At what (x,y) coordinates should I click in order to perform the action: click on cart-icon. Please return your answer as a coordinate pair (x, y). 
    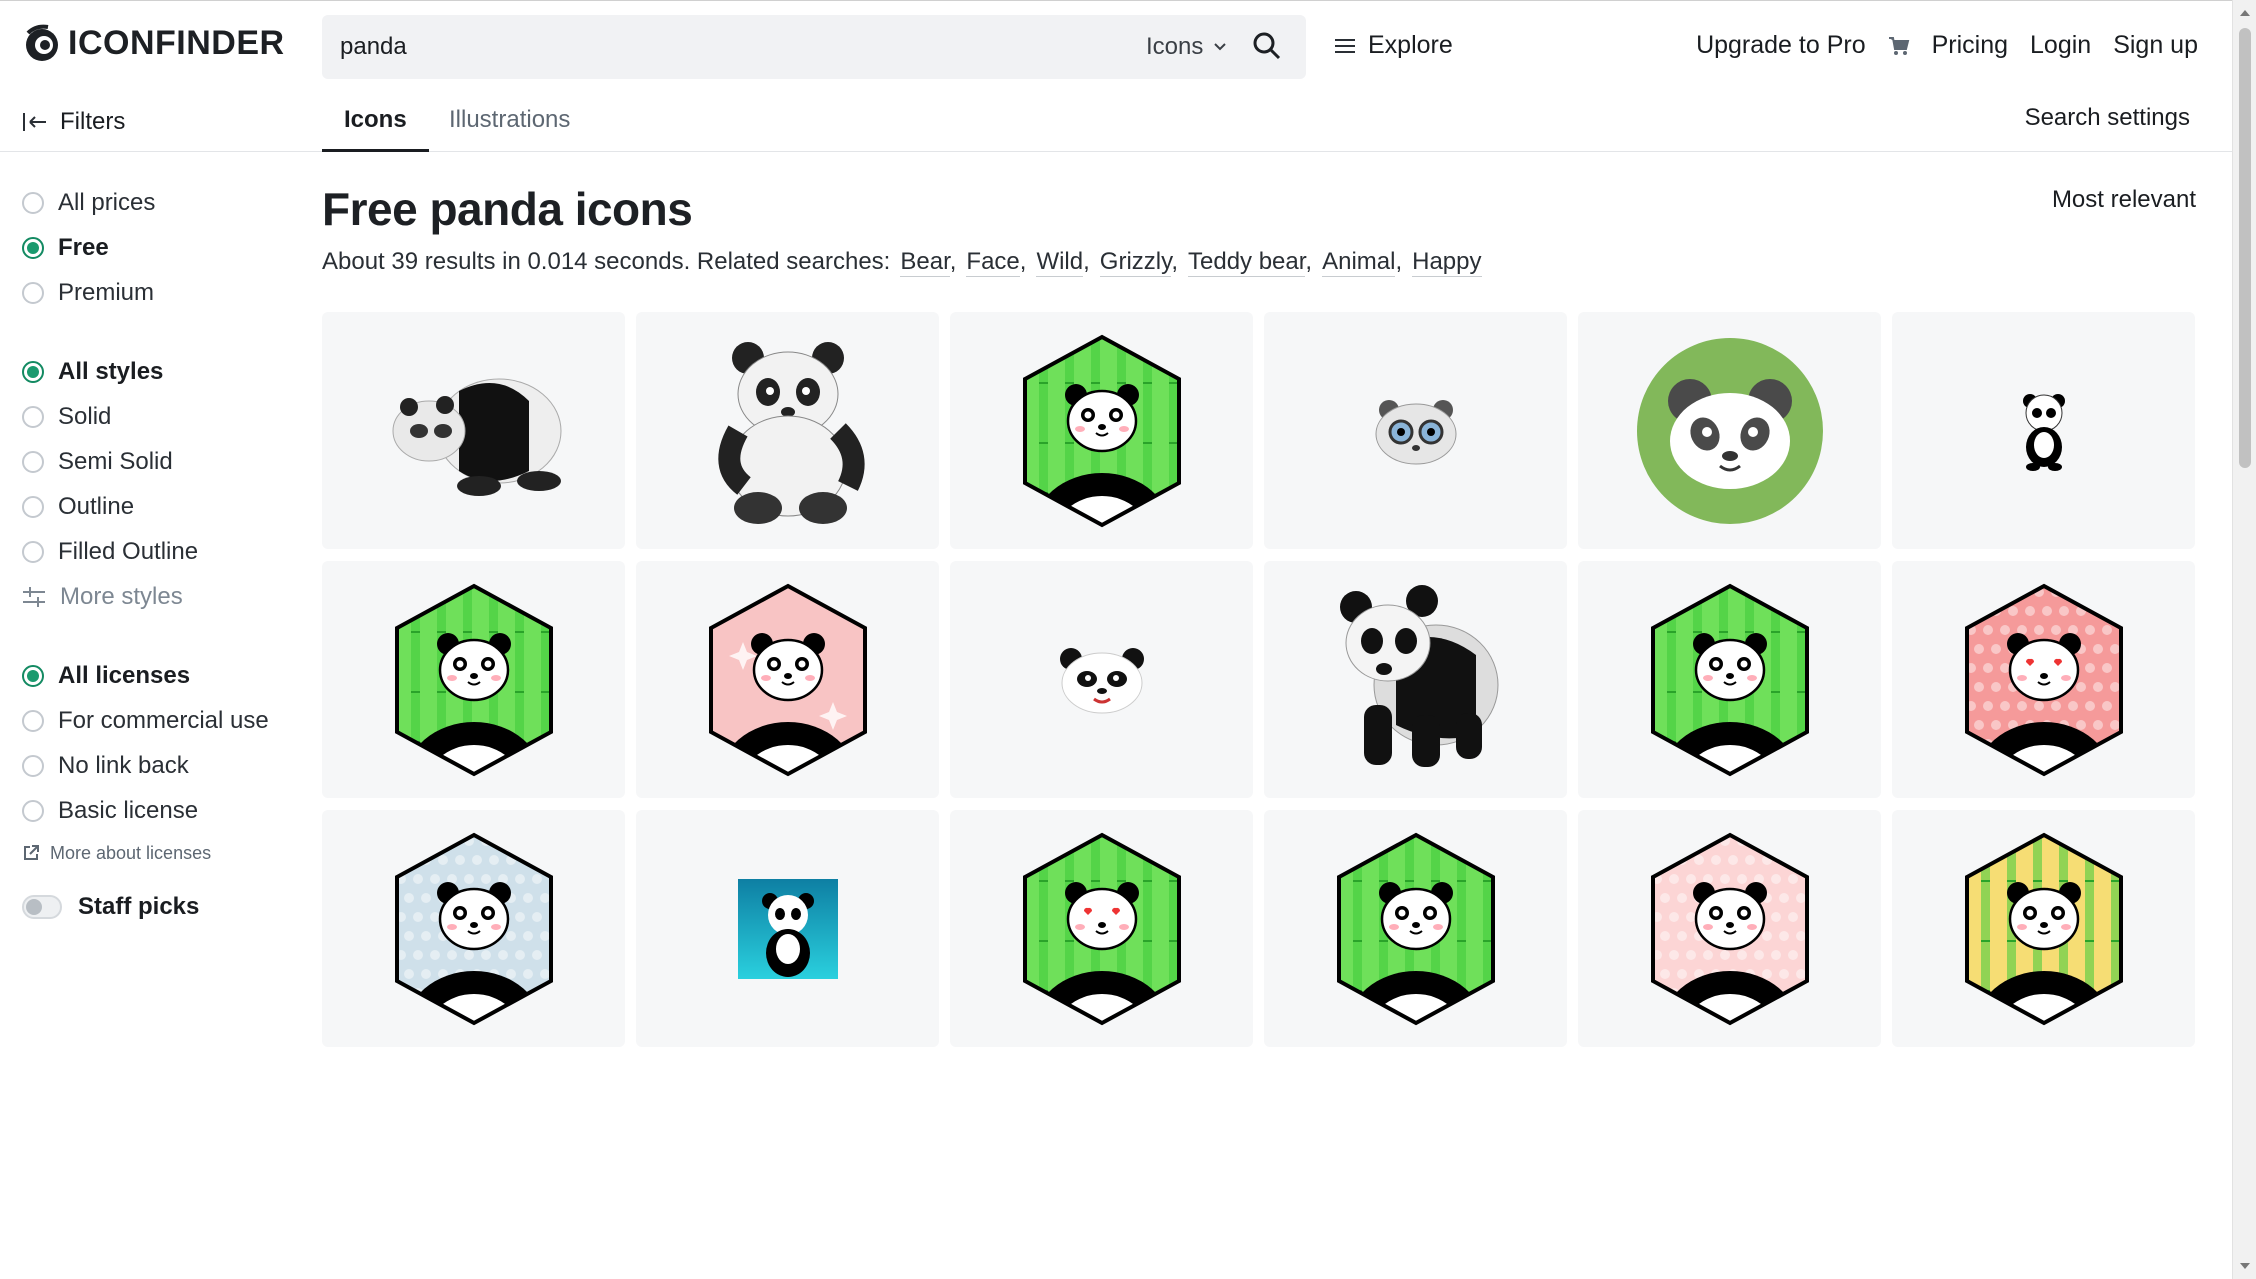
    Looking at the image, I should click on (1899, 46).